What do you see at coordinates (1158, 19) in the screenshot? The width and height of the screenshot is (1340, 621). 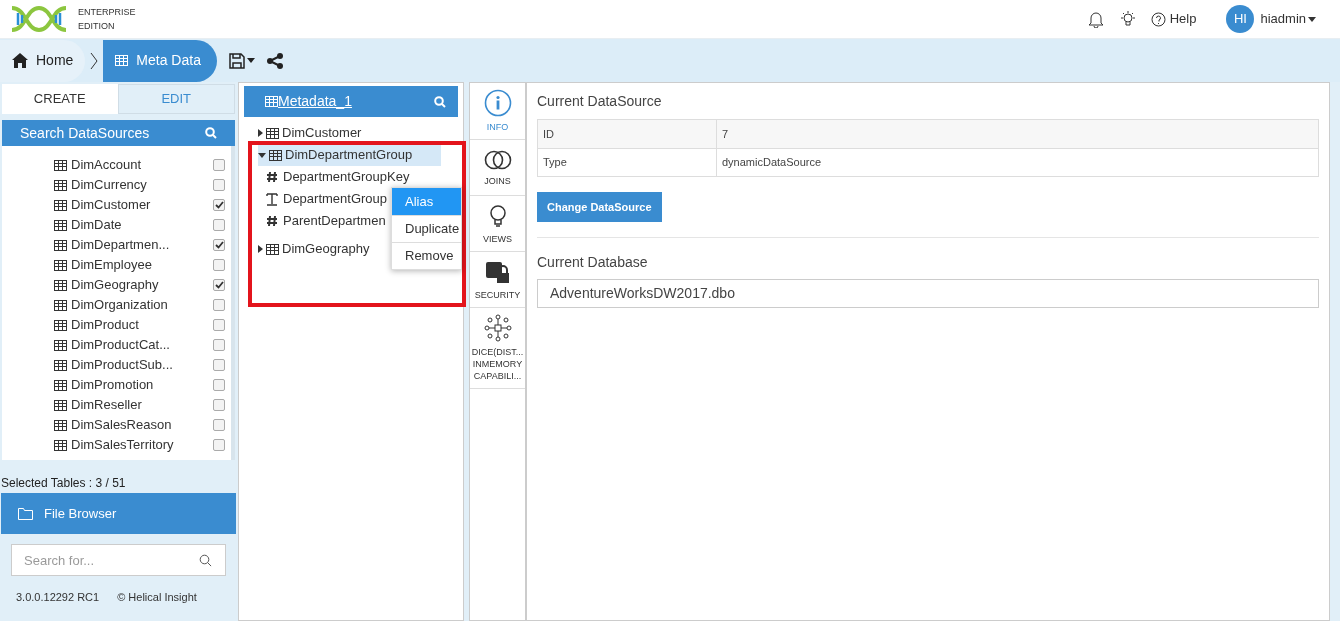 I see `help-icon` at bounding box center [1158, 19].